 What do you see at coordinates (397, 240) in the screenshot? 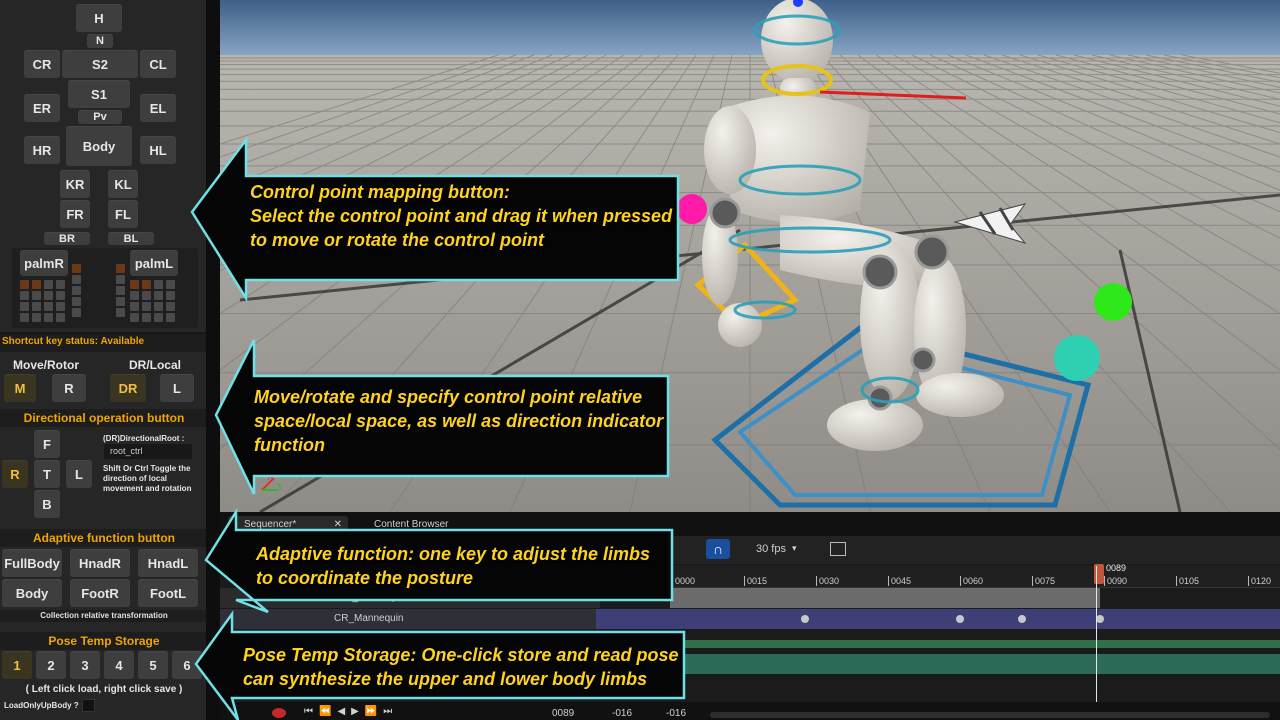
I see `callout-1-line3: to move or rotate the control point` at bounding box center [397, 240].